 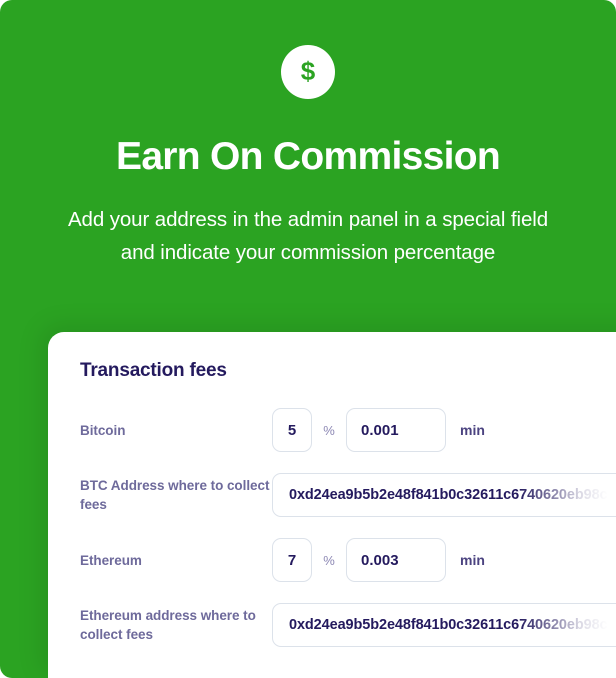 I want to click on bitcoin-percent-input: 5, so click(x=292, y=430).